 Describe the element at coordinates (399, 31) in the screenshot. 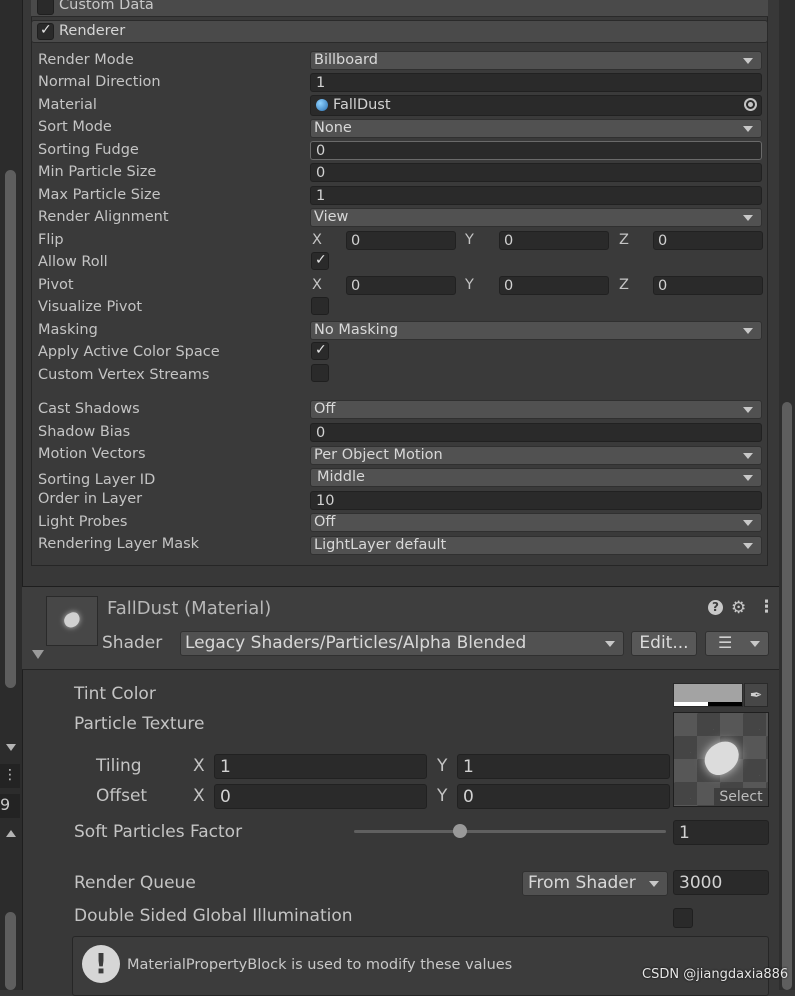

I see `renderer-header: ✓ Renderer` at that location.